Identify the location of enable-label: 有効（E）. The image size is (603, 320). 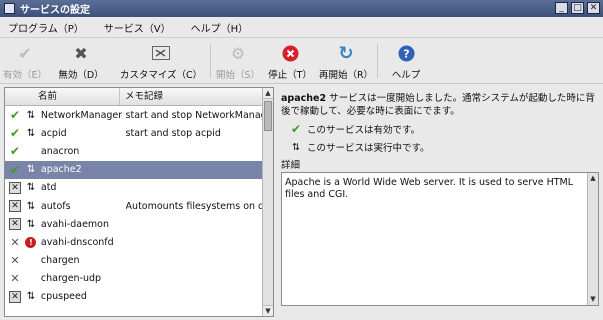
(24, 75).